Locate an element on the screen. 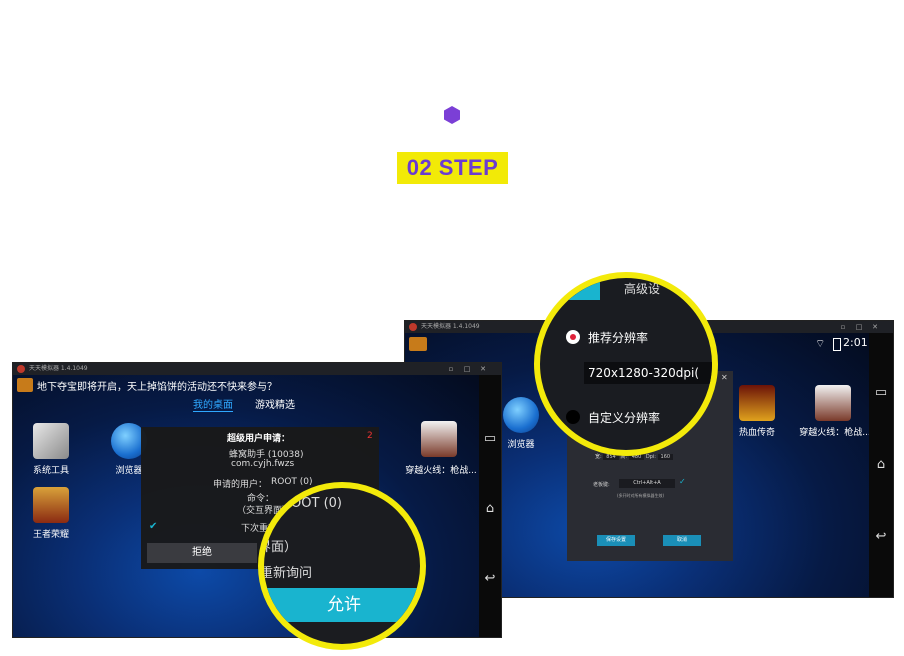  shortcut-label: 老板键: is located at coordinates (601, 485).